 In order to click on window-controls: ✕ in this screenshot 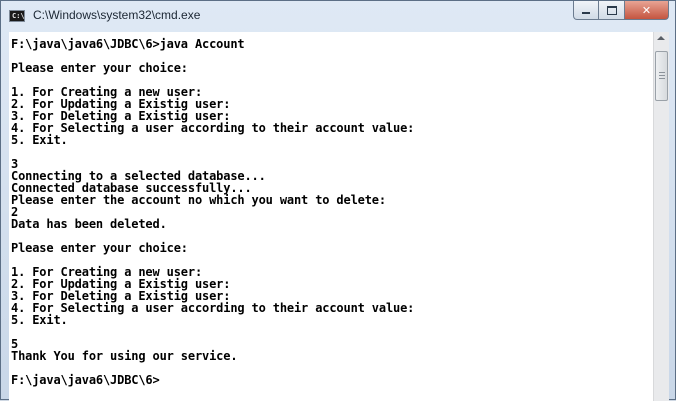, I will do `click(621, 11)`.